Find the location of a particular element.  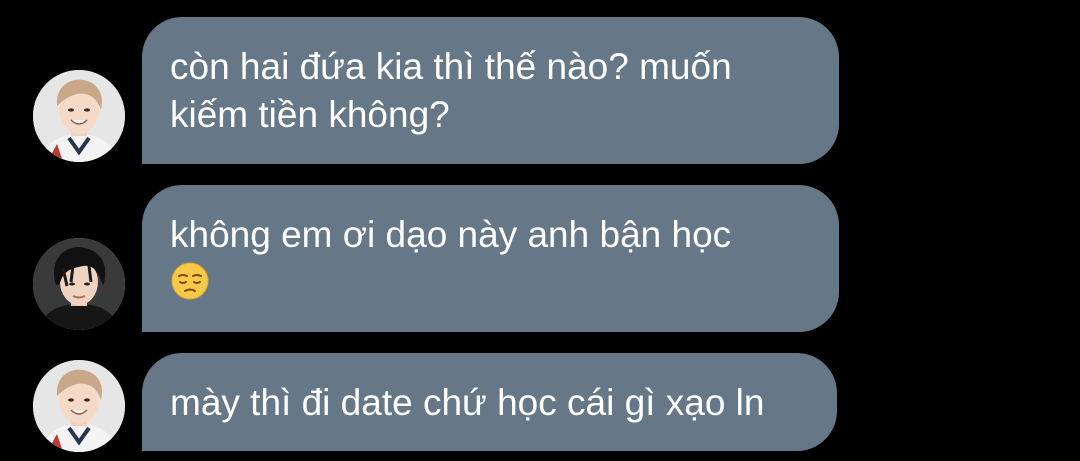

message-text: mày thì đi date chứ học cái gì xạo ln is located at coordinates (467, 402).